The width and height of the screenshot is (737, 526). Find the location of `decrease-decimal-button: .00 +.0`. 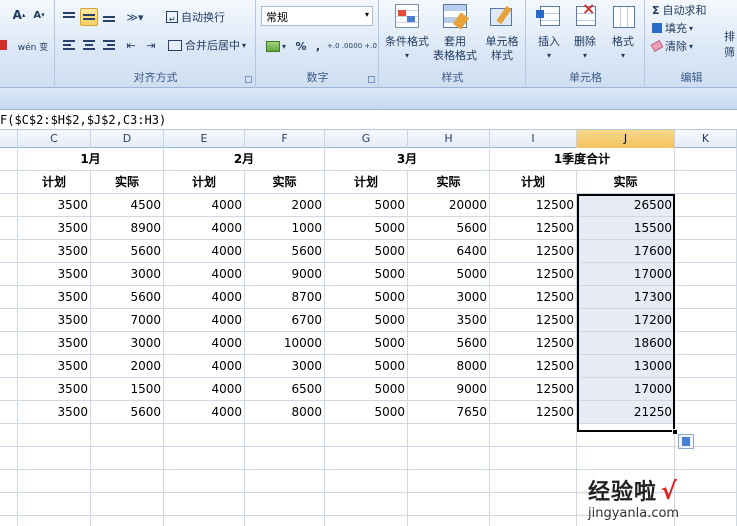

decrease-decimal-button: .00 +.0 is located at coordinates (364, 46).